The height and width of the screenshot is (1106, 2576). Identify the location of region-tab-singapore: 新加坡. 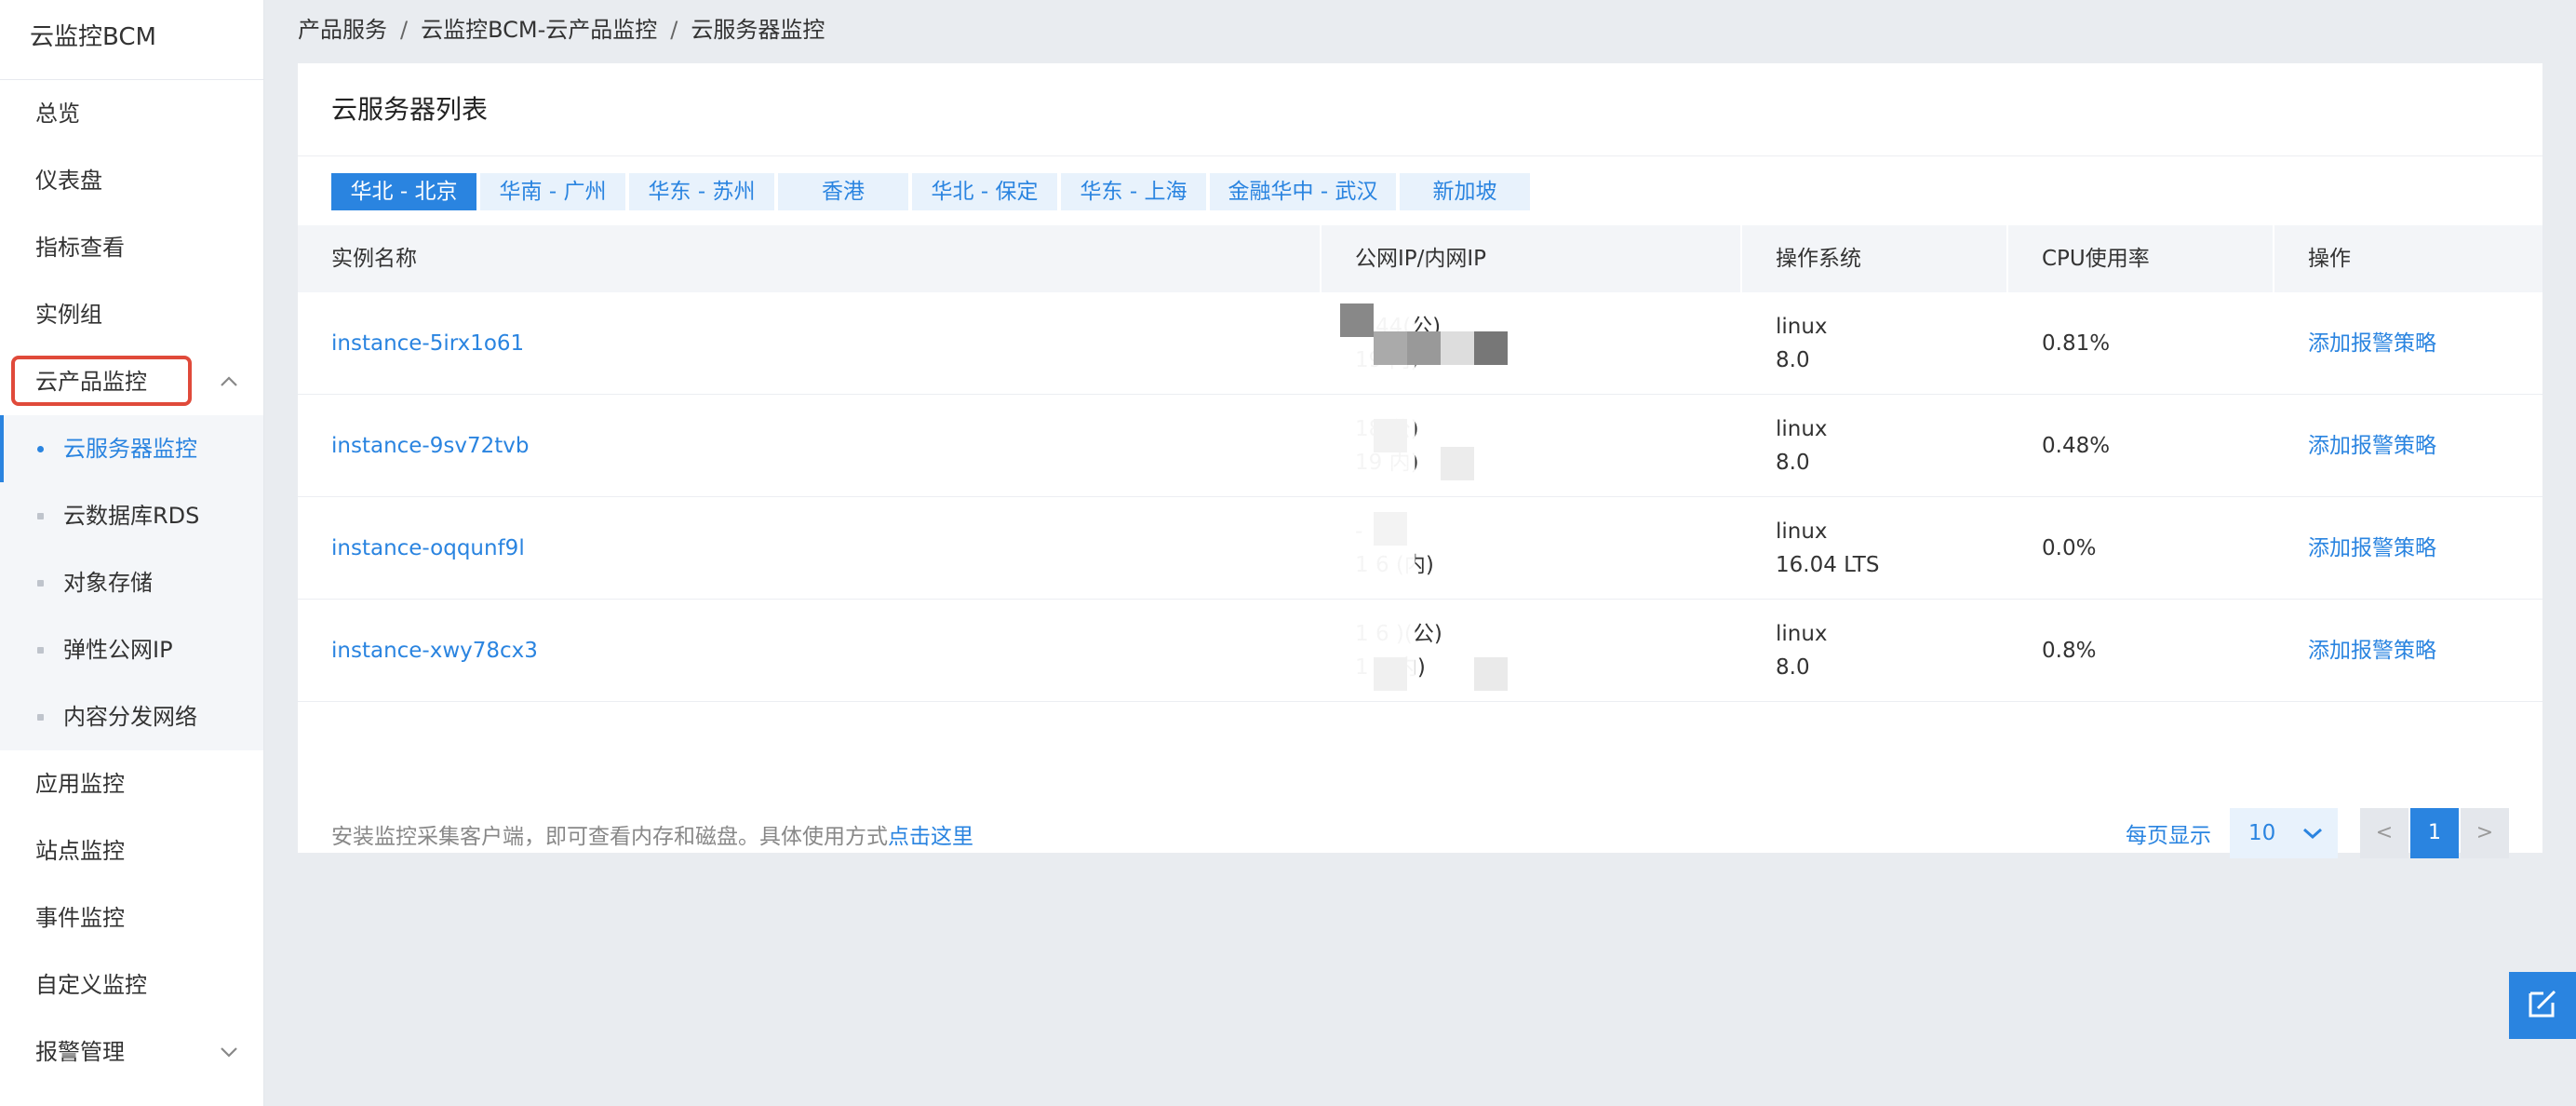
(1465, 191).